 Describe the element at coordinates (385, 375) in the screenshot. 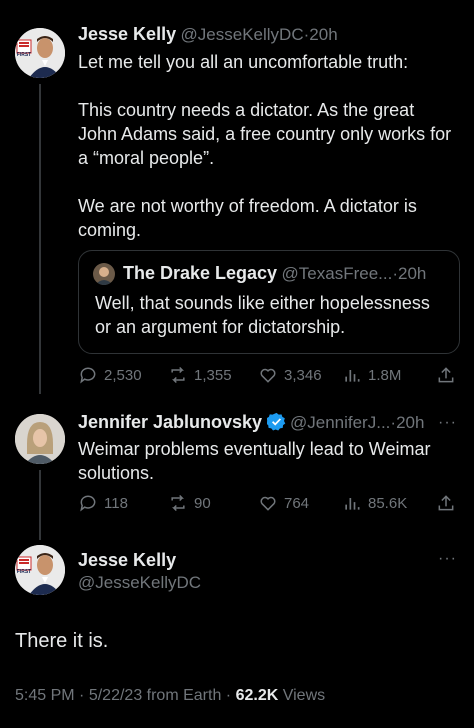

I see `views-count: 1.8M` at that location.